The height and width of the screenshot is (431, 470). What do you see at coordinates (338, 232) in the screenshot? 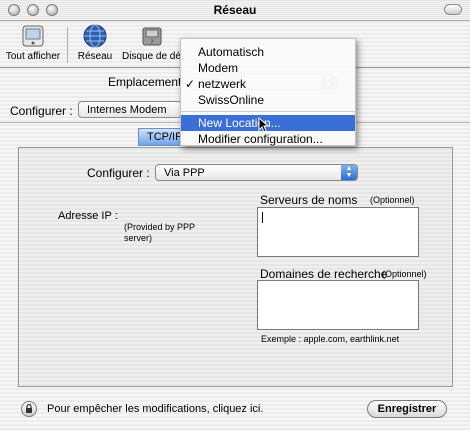
I see `dns-servers-field` at bounding box center [338, 232].